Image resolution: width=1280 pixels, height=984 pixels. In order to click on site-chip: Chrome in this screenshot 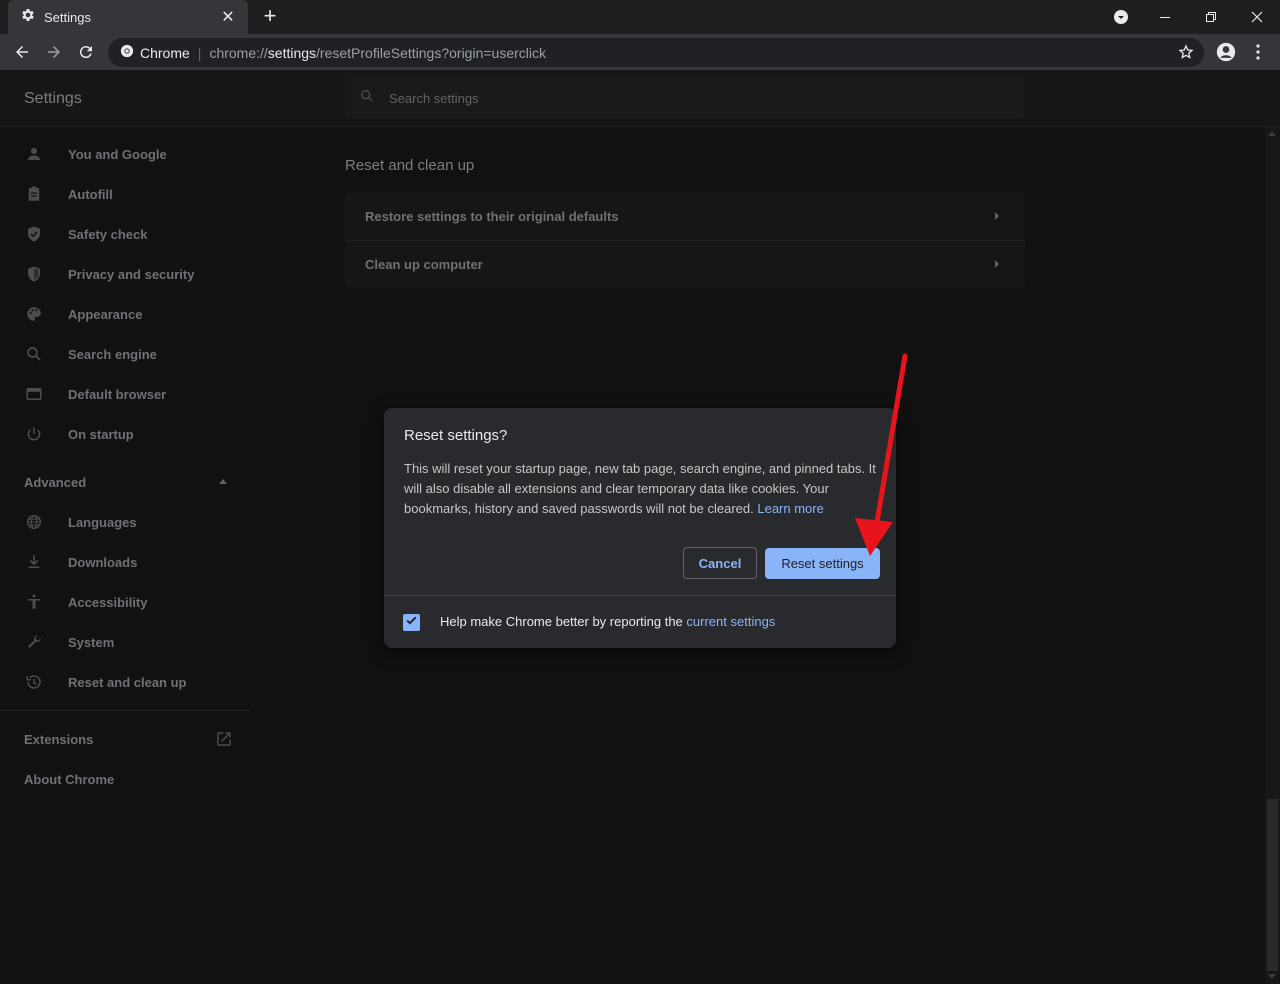, I will do `click(165, 52)`.